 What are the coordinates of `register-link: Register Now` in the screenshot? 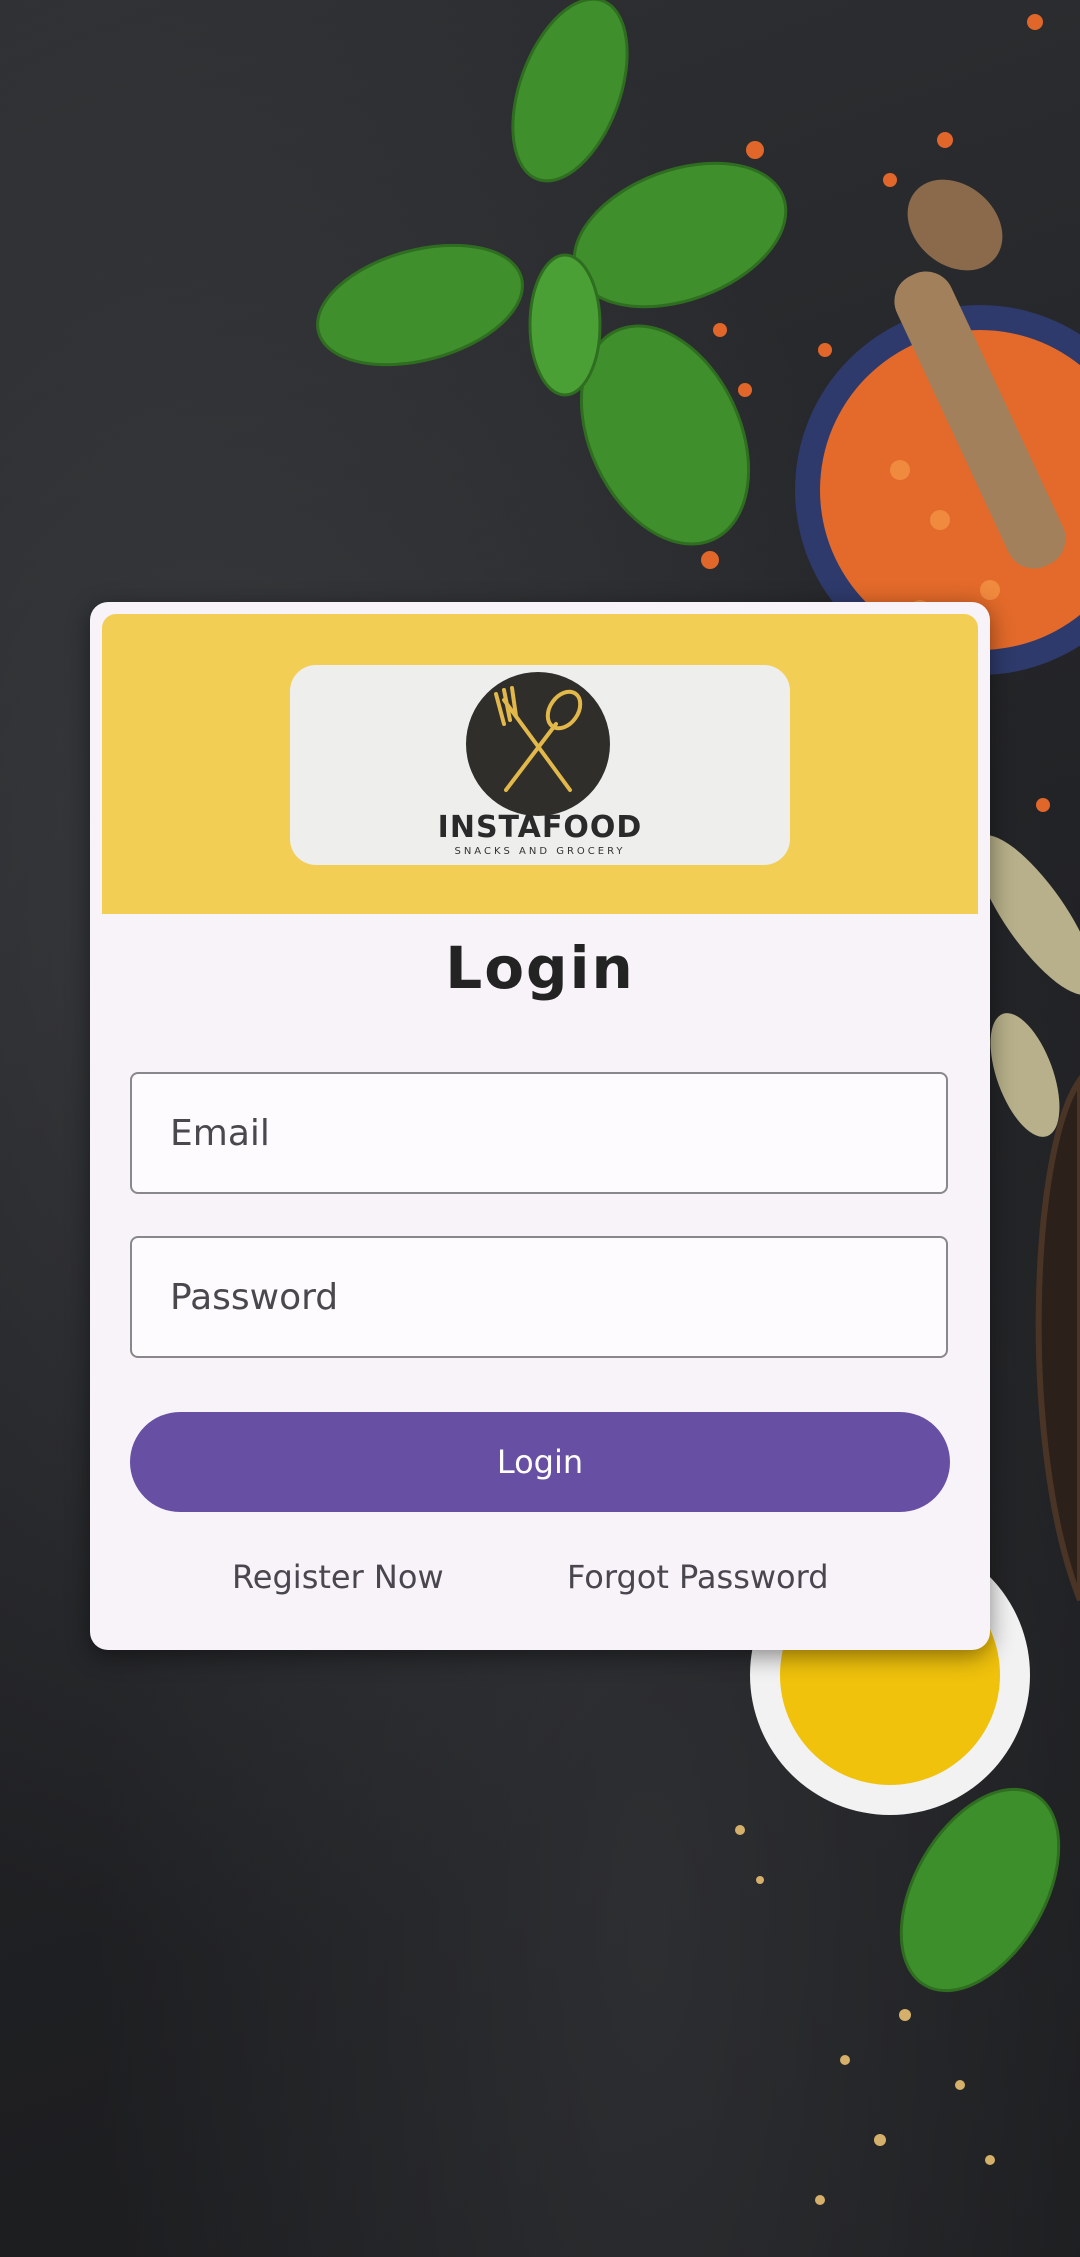 It's located at (338, 1577).